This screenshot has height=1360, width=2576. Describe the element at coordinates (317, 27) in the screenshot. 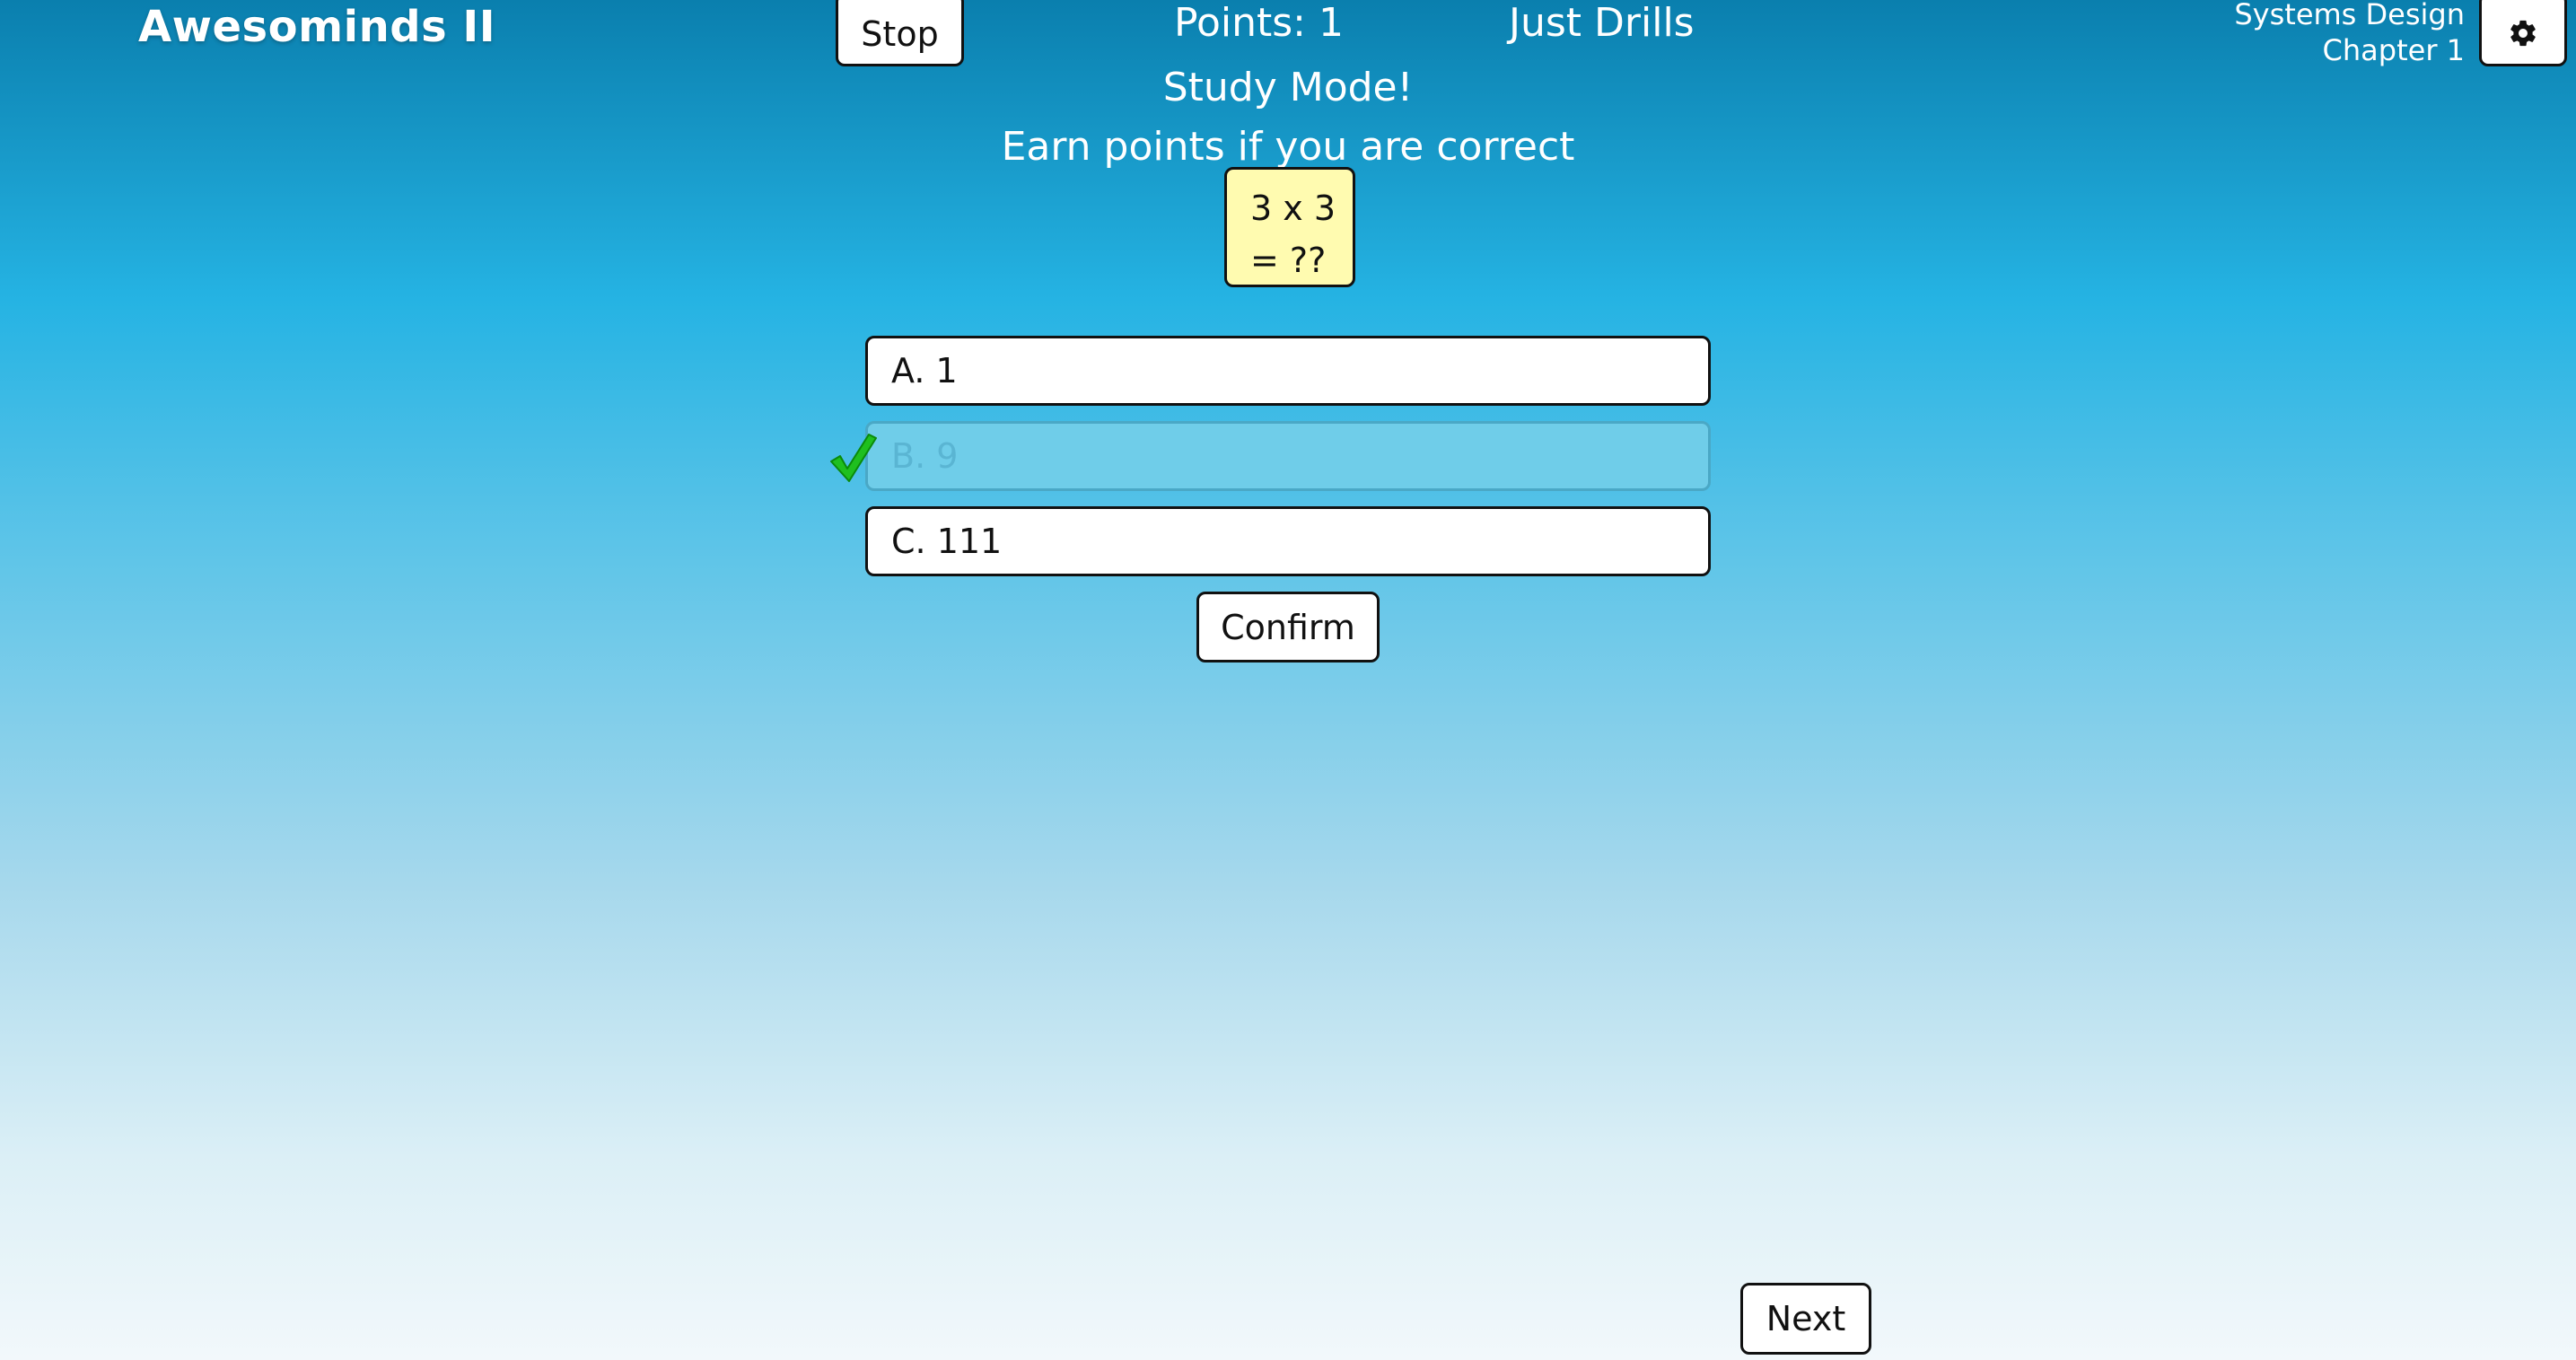

I see `app-title: Awesominds II` at that location.